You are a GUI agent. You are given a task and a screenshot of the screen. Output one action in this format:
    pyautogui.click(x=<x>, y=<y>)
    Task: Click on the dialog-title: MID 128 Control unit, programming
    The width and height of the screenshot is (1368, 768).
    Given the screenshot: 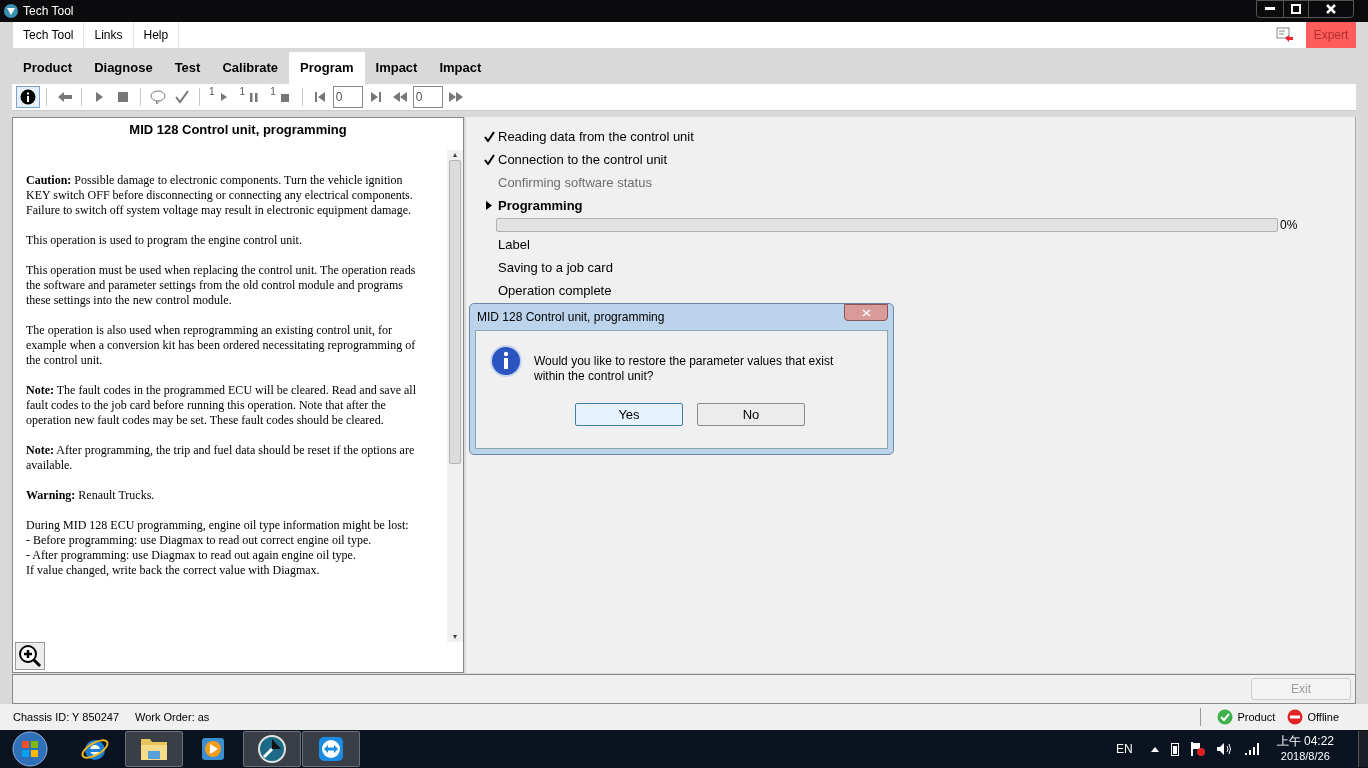 What is the action you would take?
    pyautogui.click(x=571, y=318)
    